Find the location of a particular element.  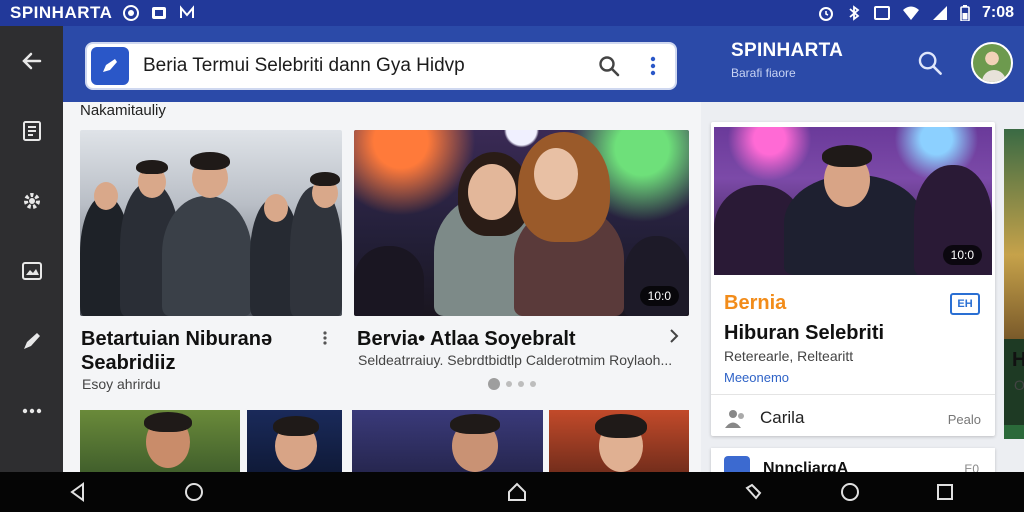

caption-icon: EH is located at coordinates (965, 304).